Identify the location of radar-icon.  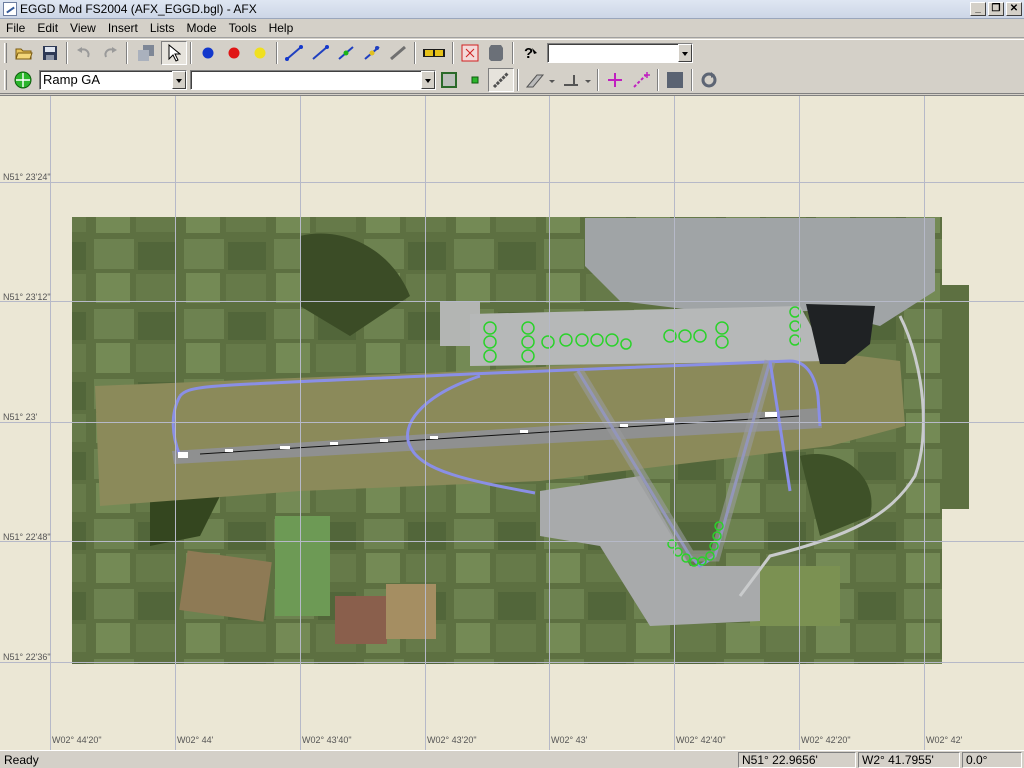
(23, 80).